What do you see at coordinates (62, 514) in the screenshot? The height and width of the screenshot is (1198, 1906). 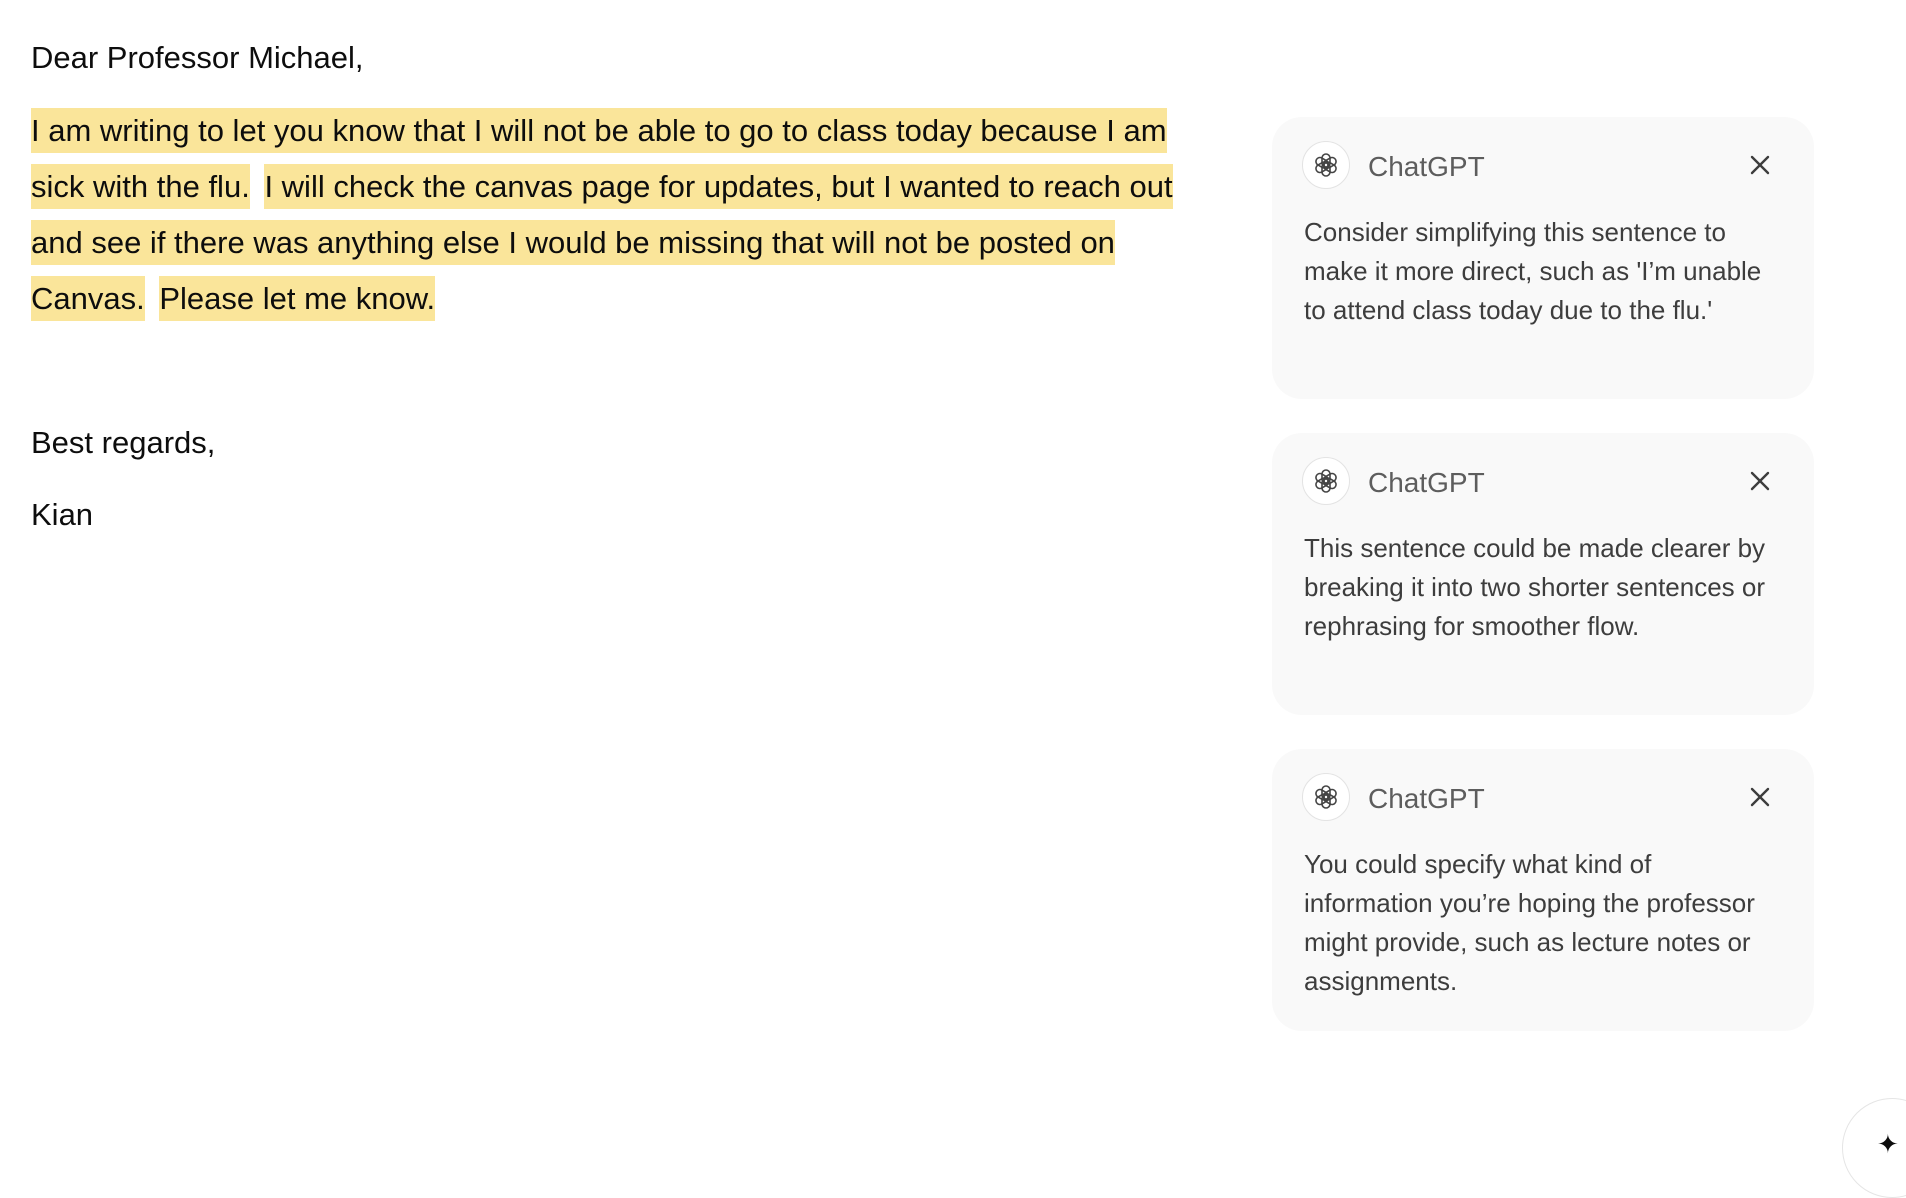 I see `email-signature: Kian` at bounding box center [62, 514].